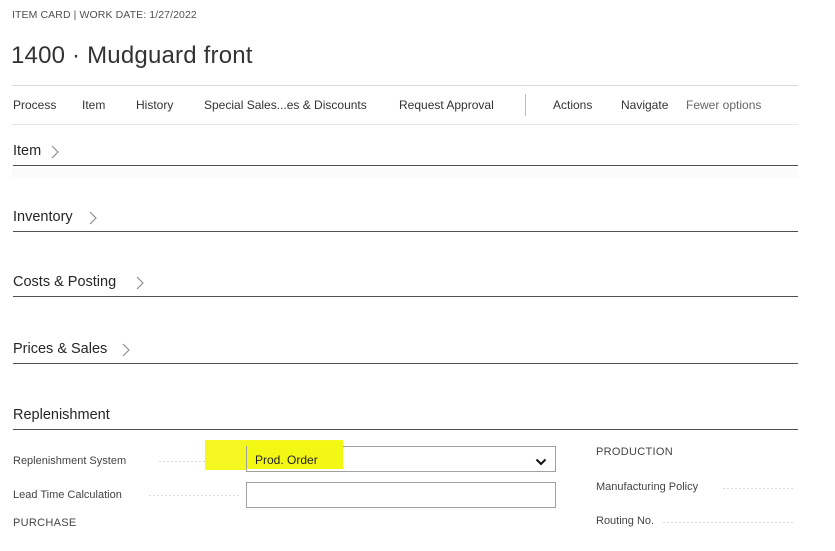 The height and width of the screenshot is (551, 835). I want to click on section-costs-posting: Costs & Posting, so click(405, 283).